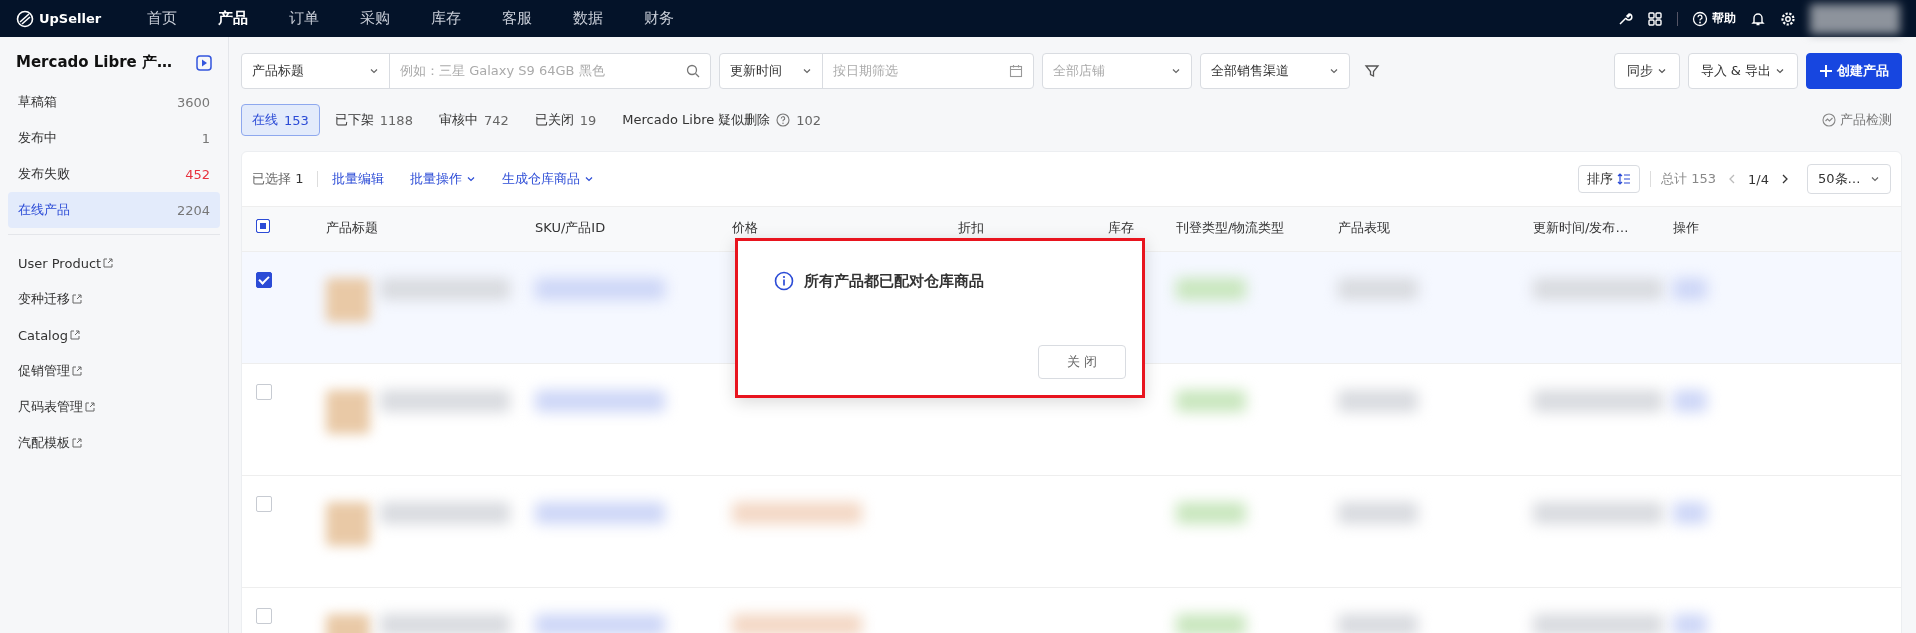 This screenshot has height=633, width=1916. What do you see at coordinates (43, 335) in the screenshot?
I see `sidebar-link: Catalog` at bounding box center [43, 335].